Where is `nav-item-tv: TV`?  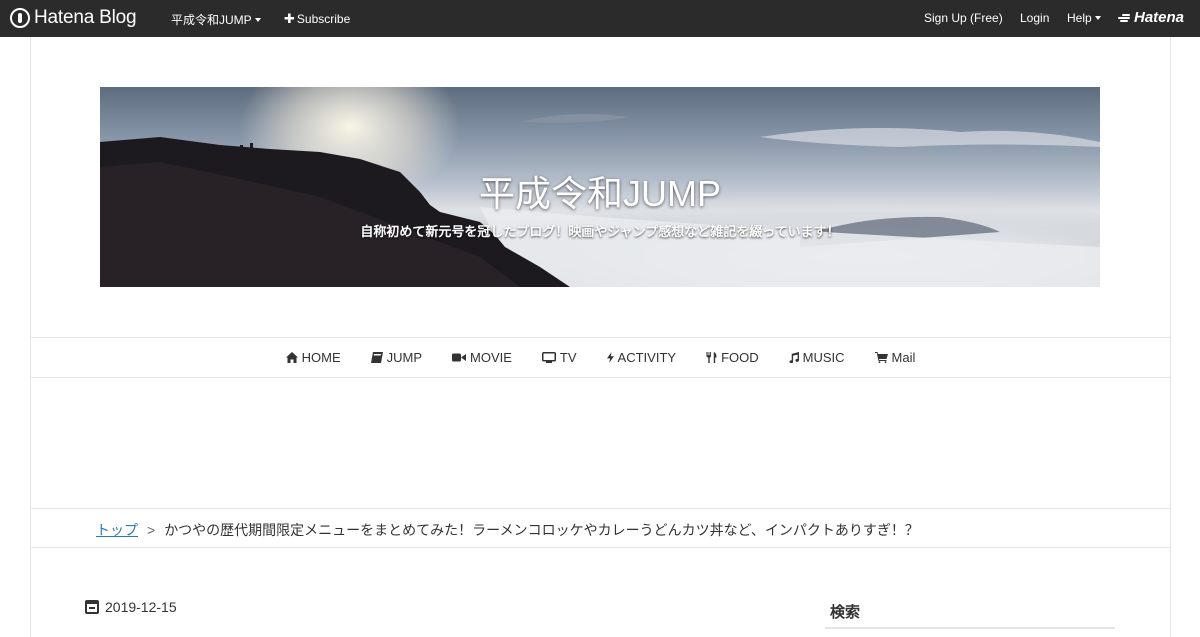 nav-item-tv: TV is located at coordinates (559, 357).